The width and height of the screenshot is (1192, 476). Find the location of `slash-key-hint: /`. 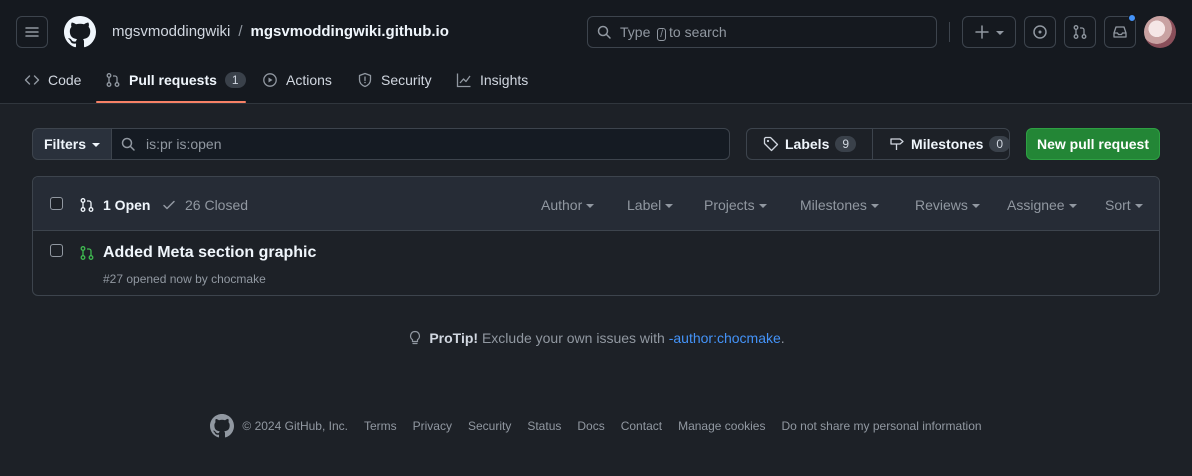

slash-key-hint: / is located at coordinates (662, 34).